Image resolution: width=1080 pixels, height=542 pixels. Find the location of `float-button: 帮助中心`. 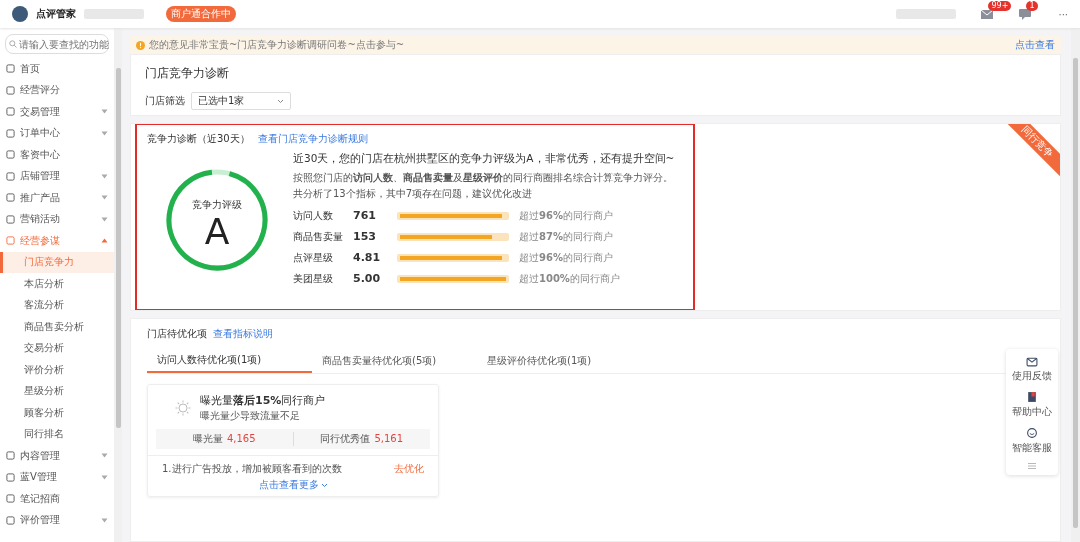

float-button: 帮助中心 is located at coordinates (1032, 405).